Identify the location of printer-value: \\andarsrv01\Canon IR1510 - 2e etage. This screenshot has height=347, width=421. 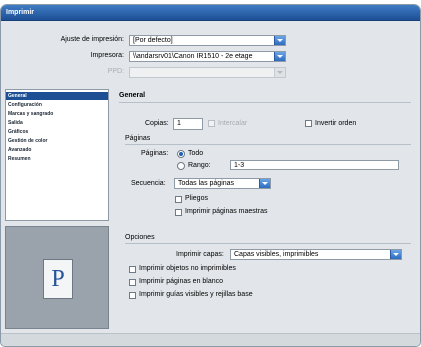
(193, 56).